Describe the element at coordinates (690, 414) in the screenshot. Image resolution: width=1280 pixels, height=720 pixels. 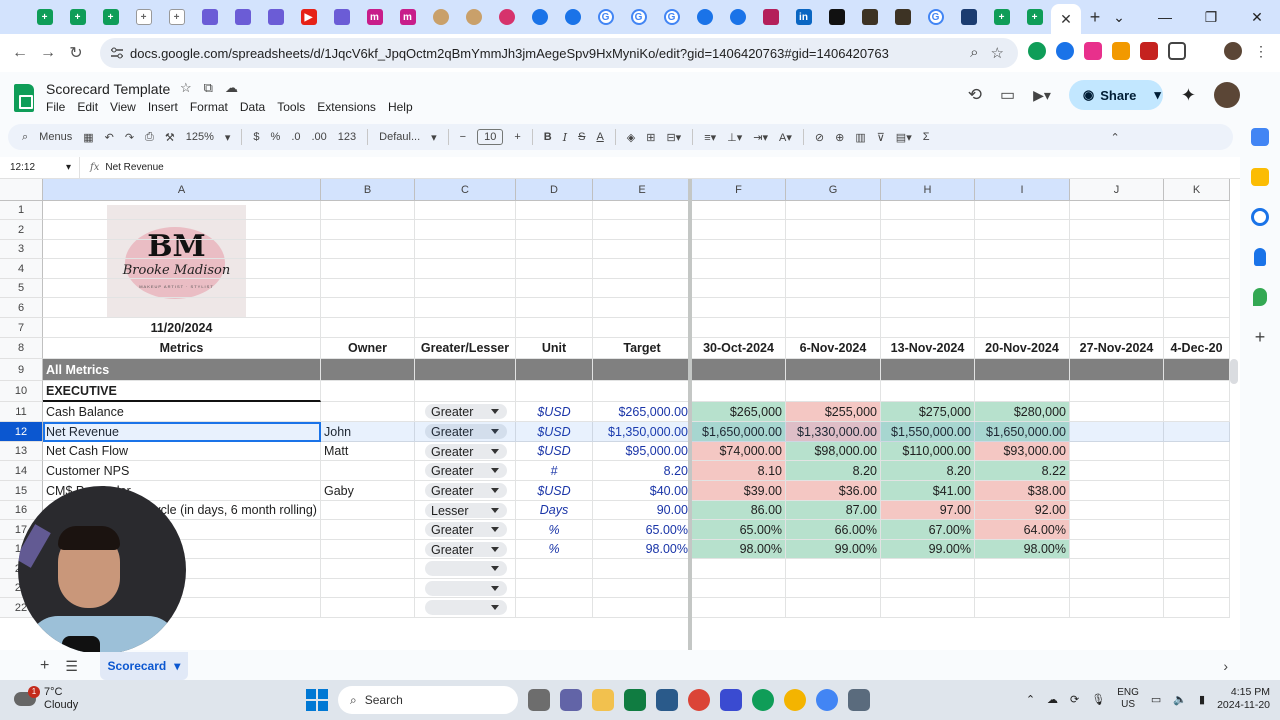
I see `freeze-divider` at that location.